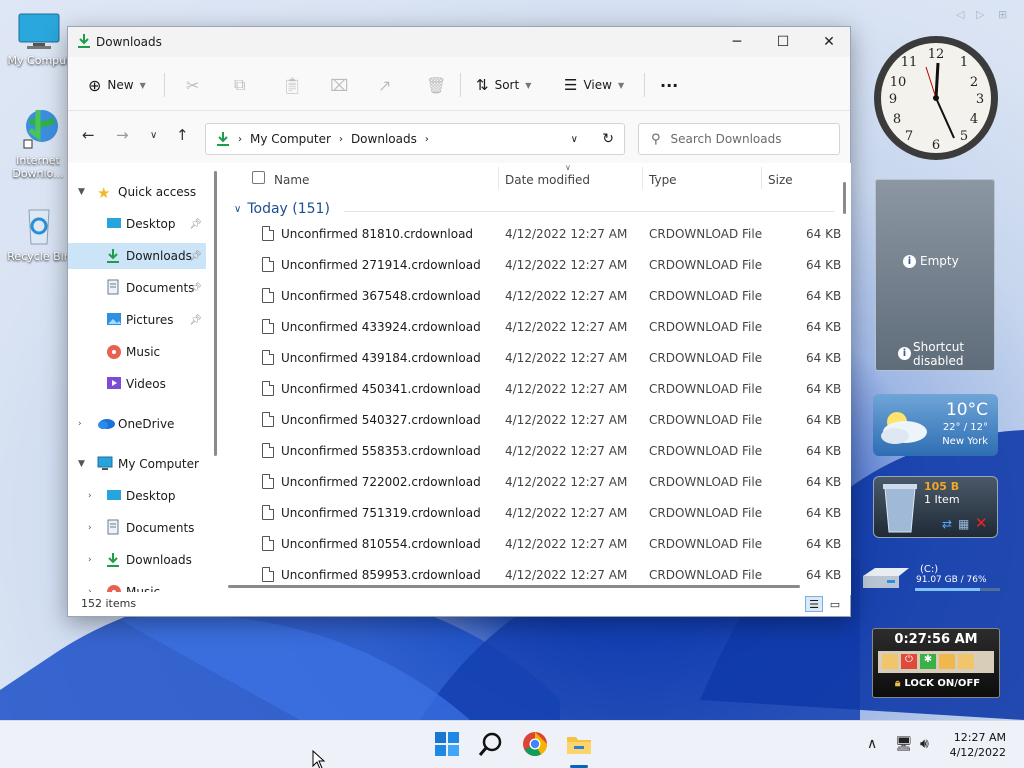  What do you see at coordinates (137, 528) in the screenshot?
I see `nav-mc-documents: › Documents` at bounding box center [137, 528].